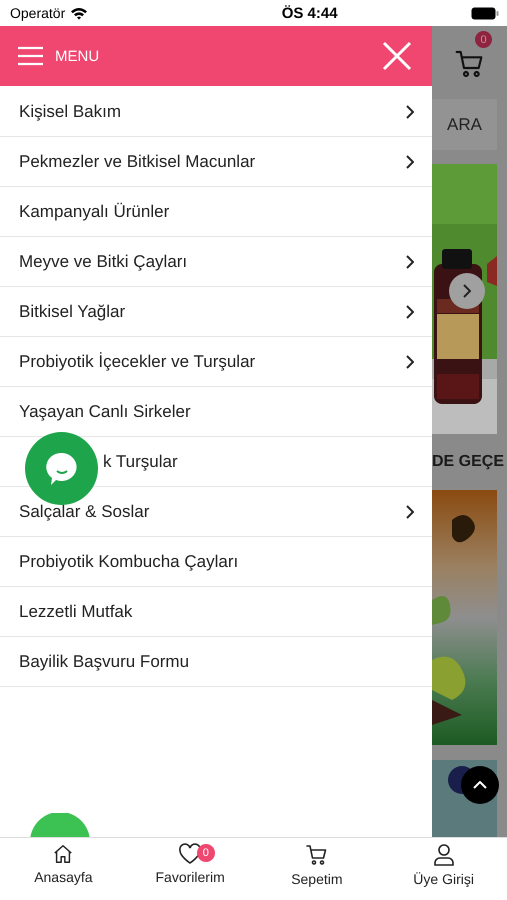  What do you see at coordinates (464, 124) in the screenshot?
I see `search-button: ARA` at bounding box center [464, 124].